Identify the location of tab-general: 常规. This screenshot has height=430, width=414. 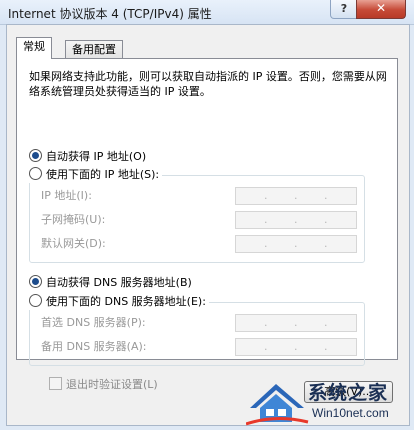
(34, 48).